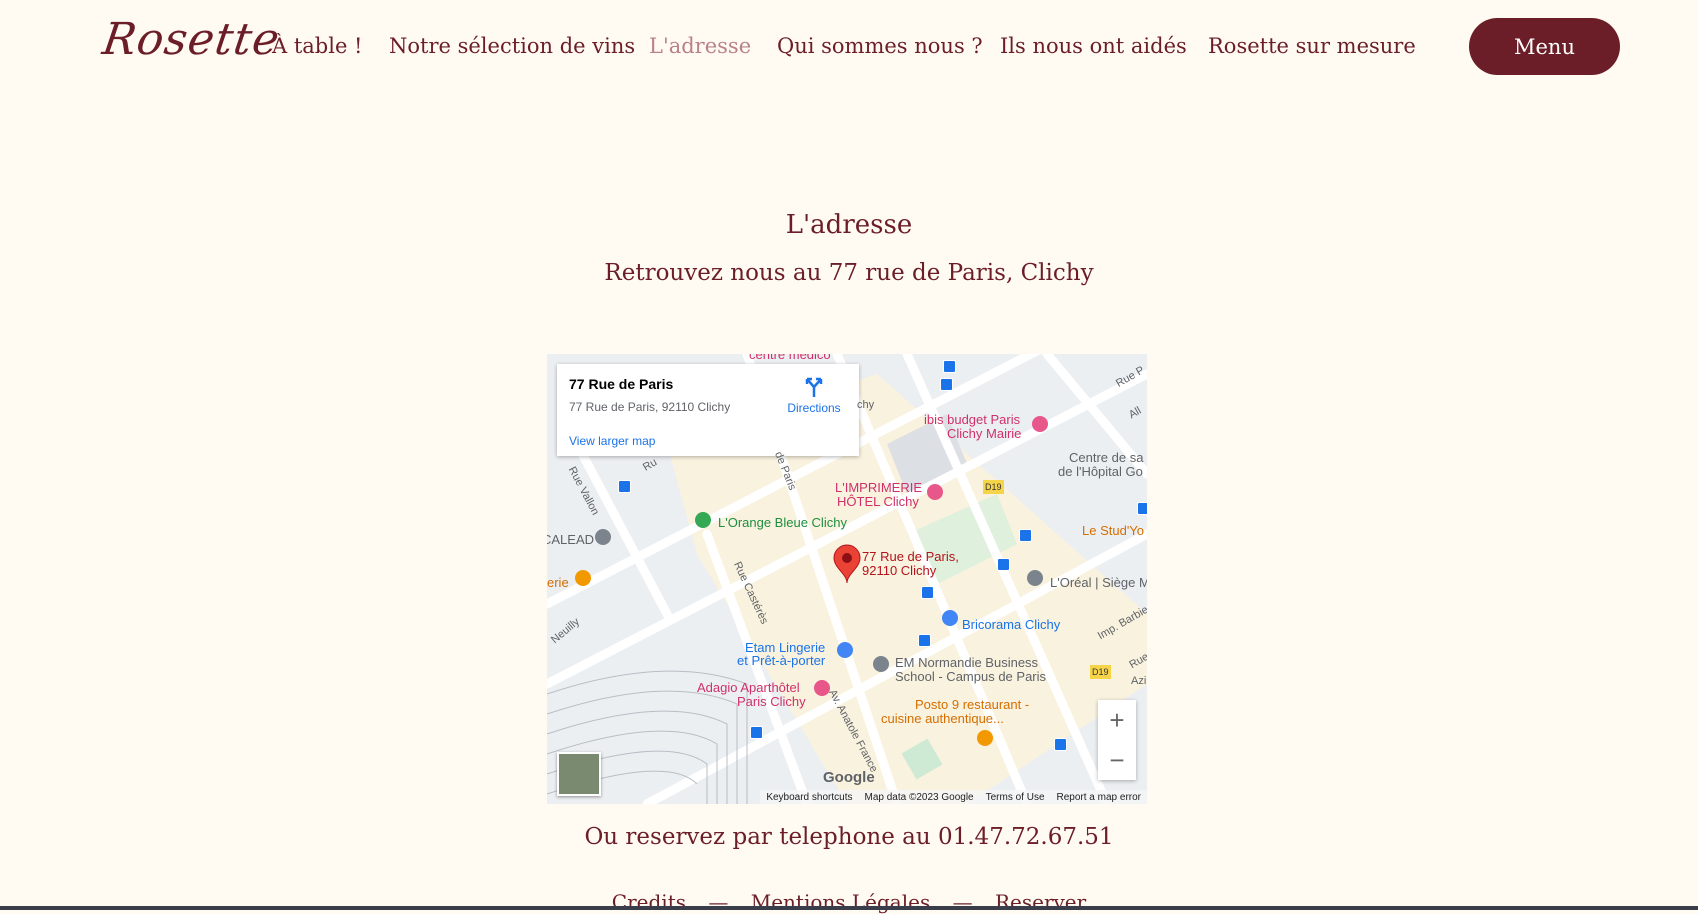 Image resolution: width=1698 pixels, height=914 pixels. I want to click on place-centre-line1: Centre de sa, so click(1106, 457).